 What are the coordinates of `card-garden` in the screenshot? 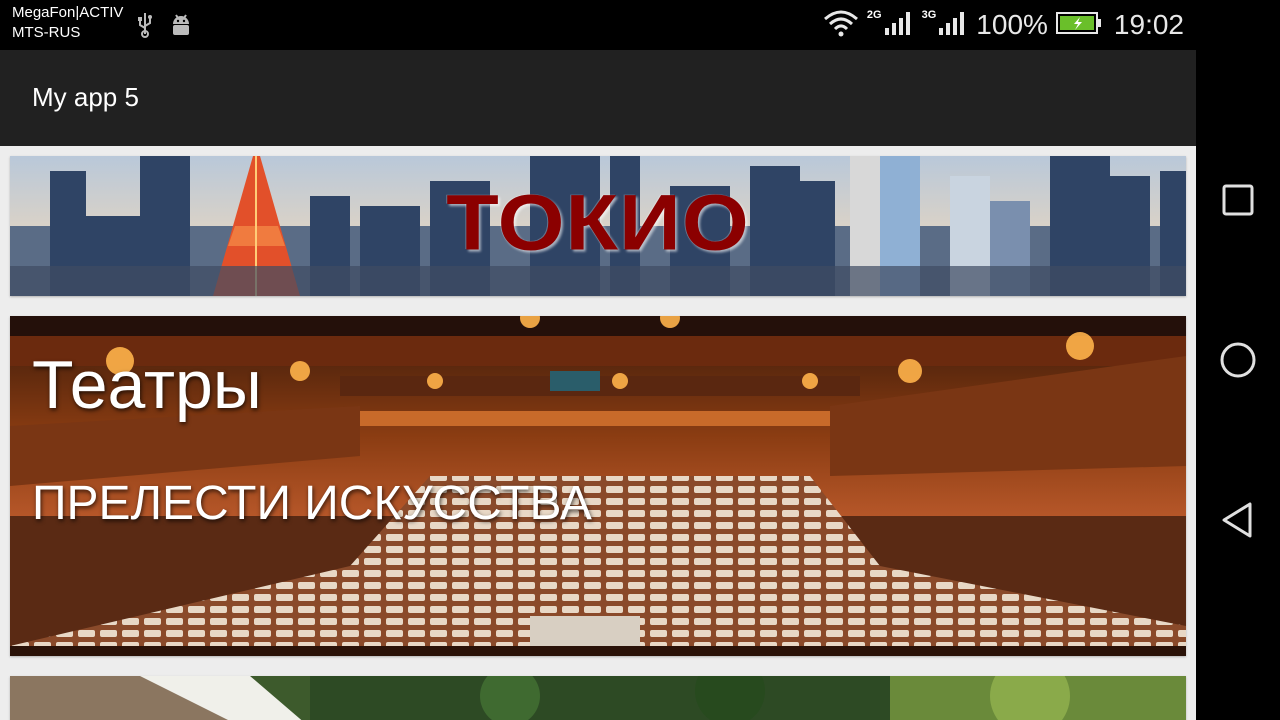 It's located at (598, 698).